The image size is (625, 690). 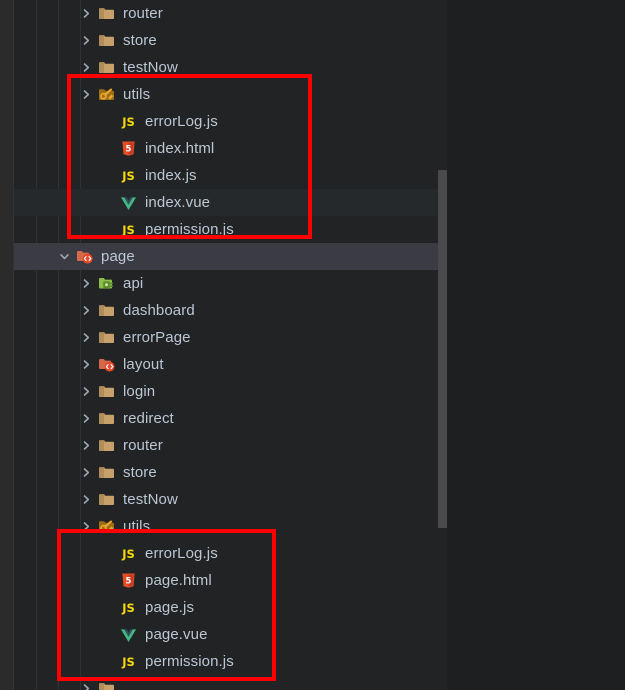 What do you see at coordinates (230, 607) in the screenshot?
I see `tree-row: JS page.js` at bounding box center [230, 607].